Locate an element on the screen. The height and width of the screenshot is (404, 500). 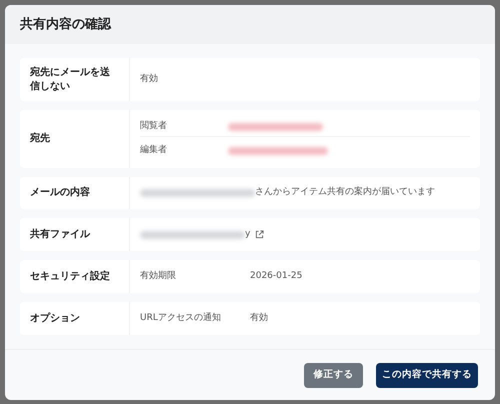
row-label: 共有ファイル is located at coordinates (60, 235).